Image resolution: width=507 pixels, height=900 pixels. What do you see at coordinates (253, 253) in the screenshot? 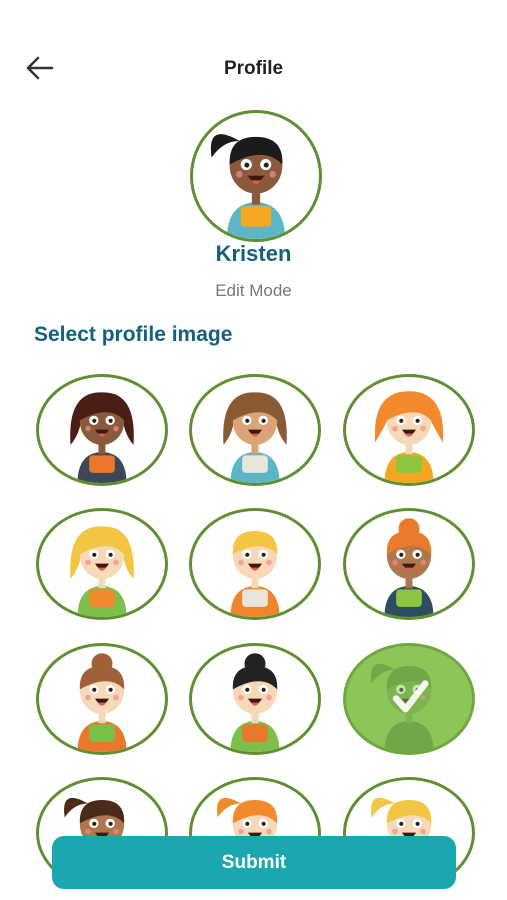
I see `profile-name: Kristen` at bounding box center [253, 253].